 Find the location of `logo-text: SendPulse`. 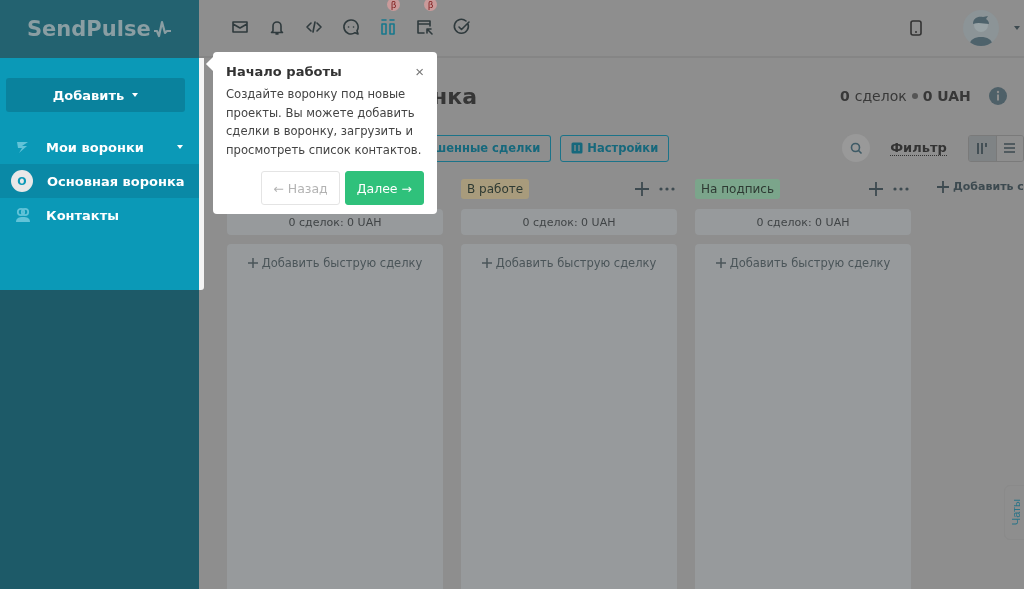

logo-text: SendPulse is located at coordinates (89, 29).